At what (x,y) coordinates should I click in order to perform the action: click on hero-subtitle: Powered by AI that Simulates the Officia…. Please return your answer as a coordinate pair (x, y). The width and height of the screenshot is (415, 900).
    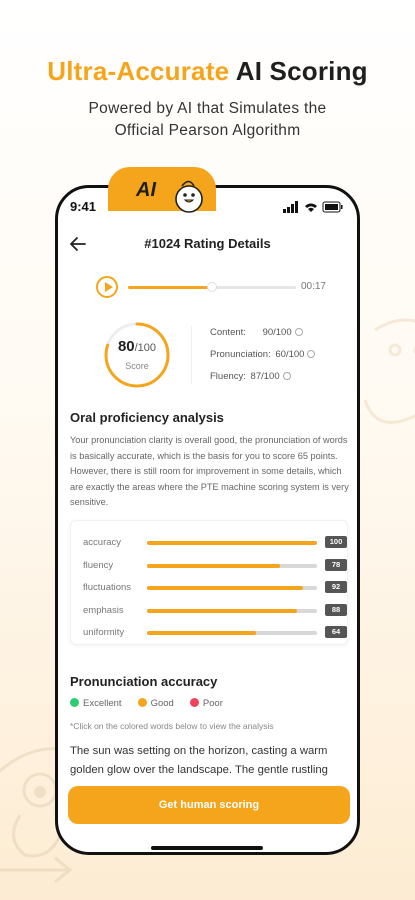
    Looking at the image, I should click on (207, 120).